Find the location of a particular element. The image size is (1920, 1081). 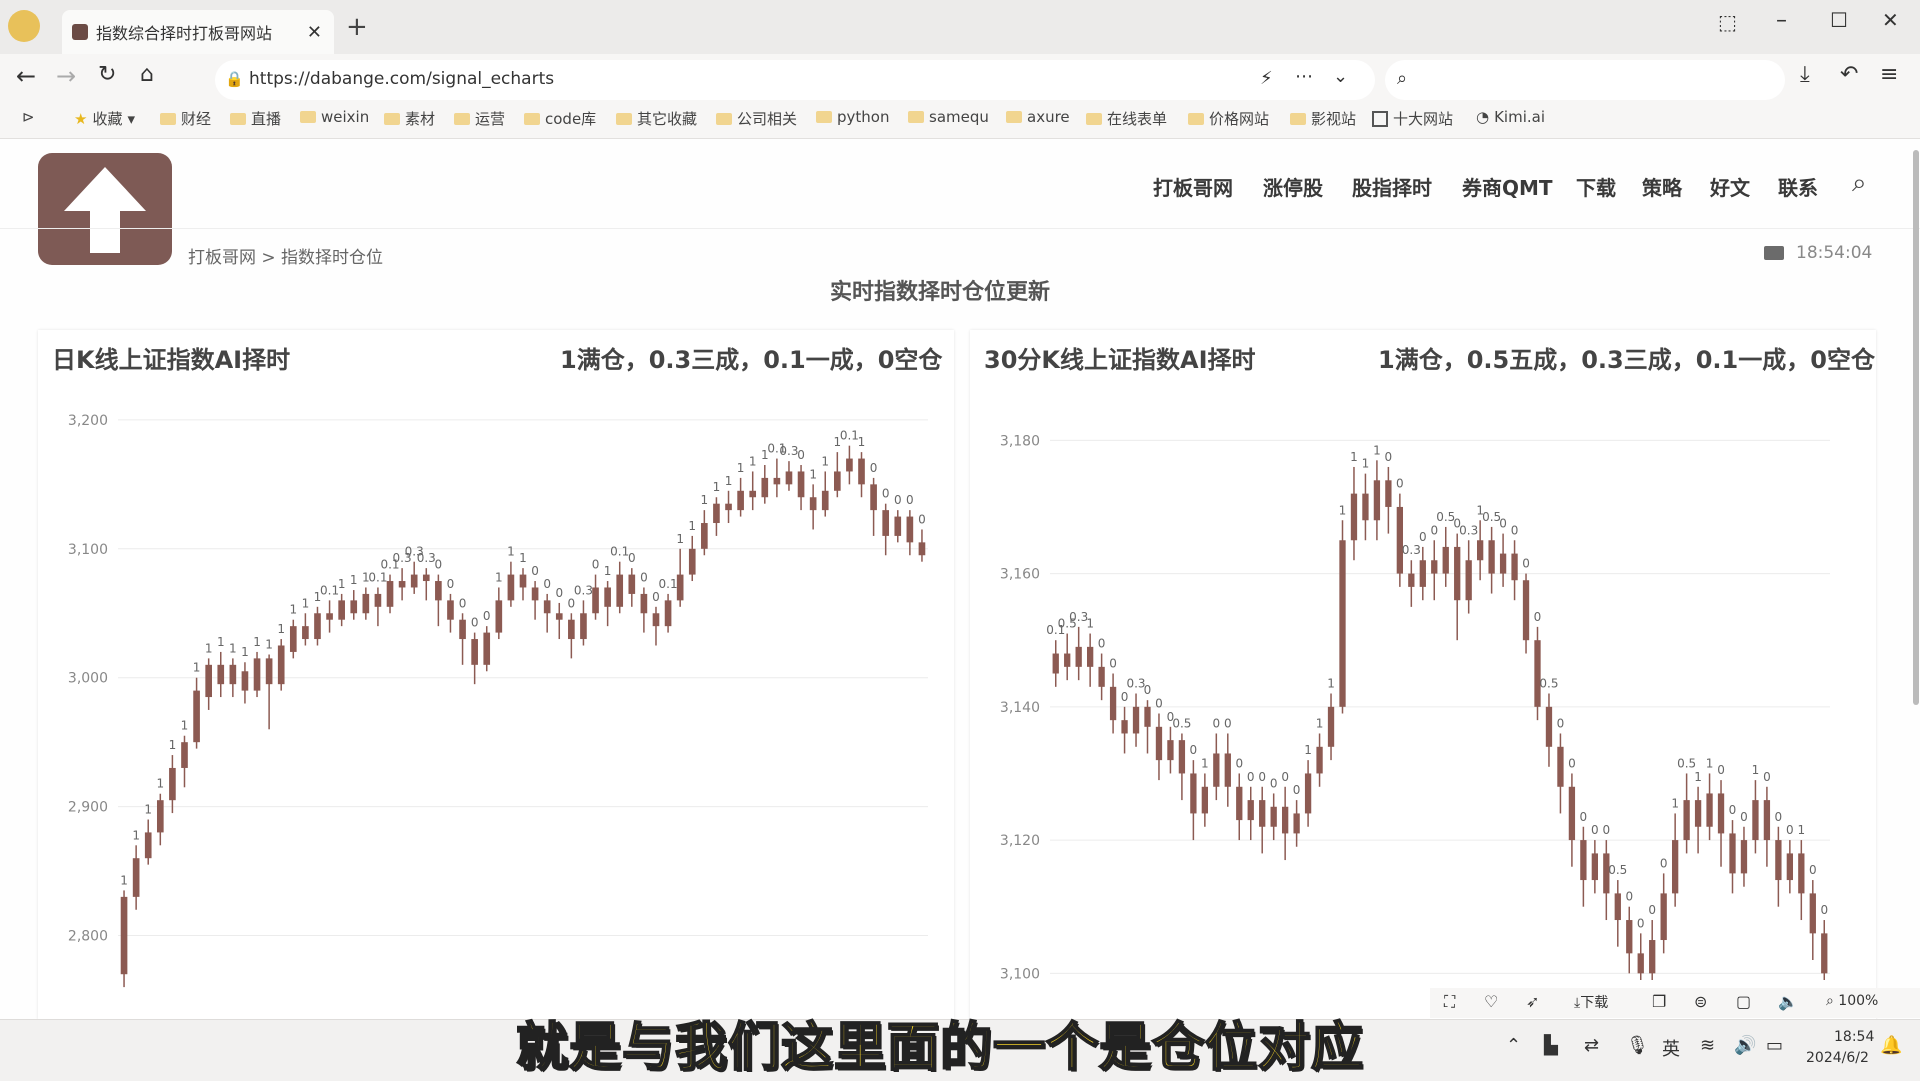

tray-chevron-up-icon: ⌃ is located at coordinates (1513, 1045).